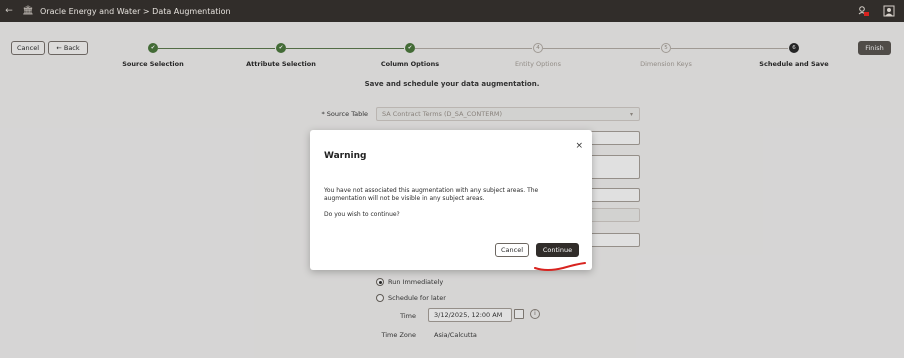 Image resolution: width=904 pixels, height=358 pixels. I want to click on app-icon: 🏛, so click(28, 11).